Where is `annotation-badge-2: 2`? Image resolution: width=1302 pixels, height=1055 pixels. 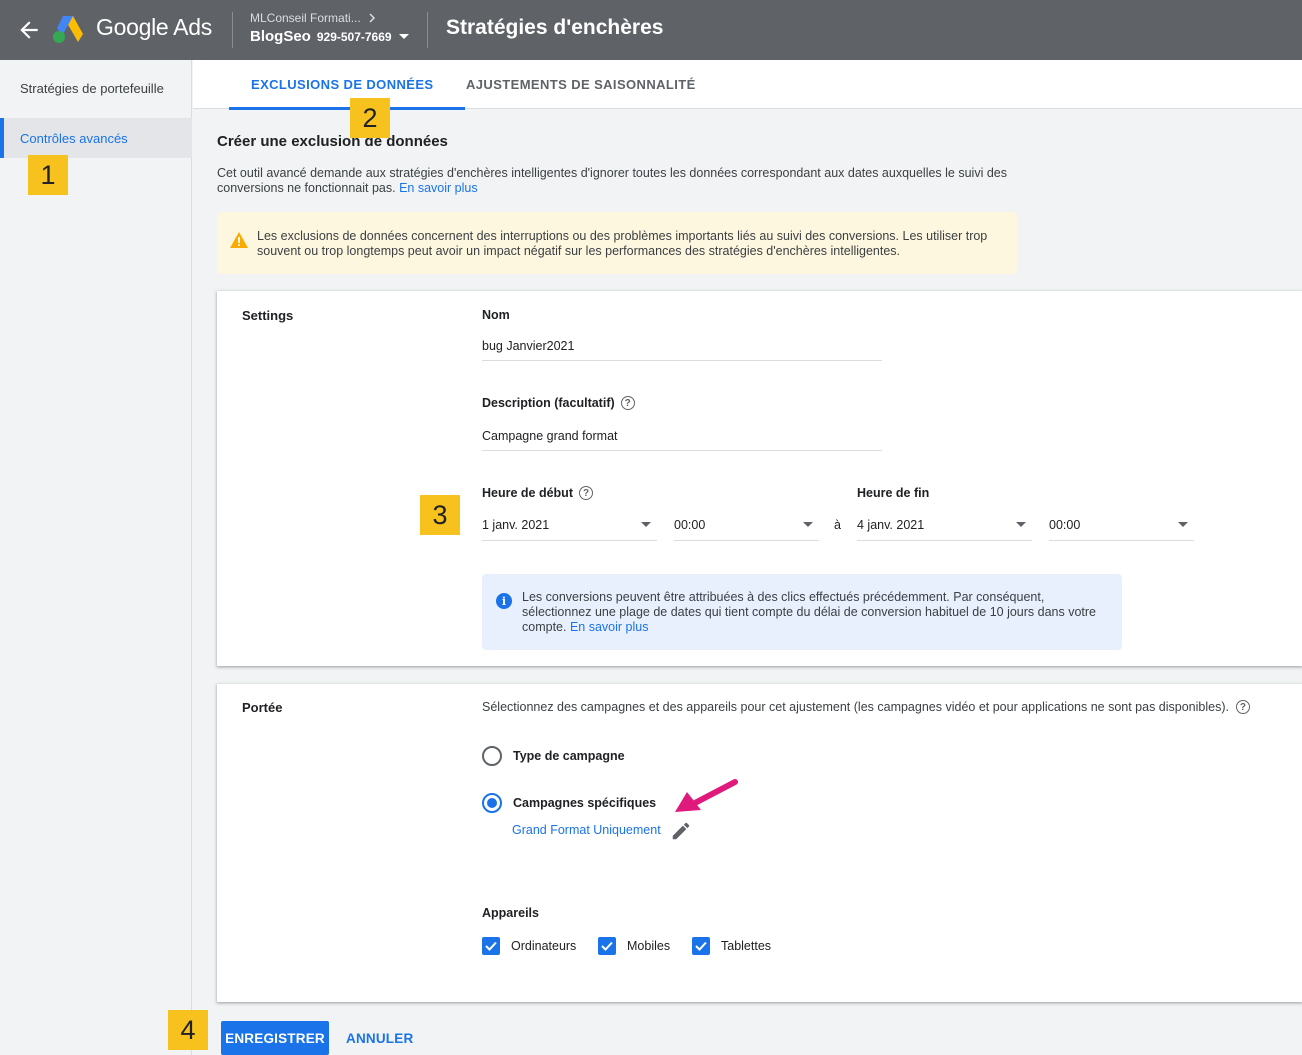
annotation-badge-2: 2 is located at coordinates (370, 118).